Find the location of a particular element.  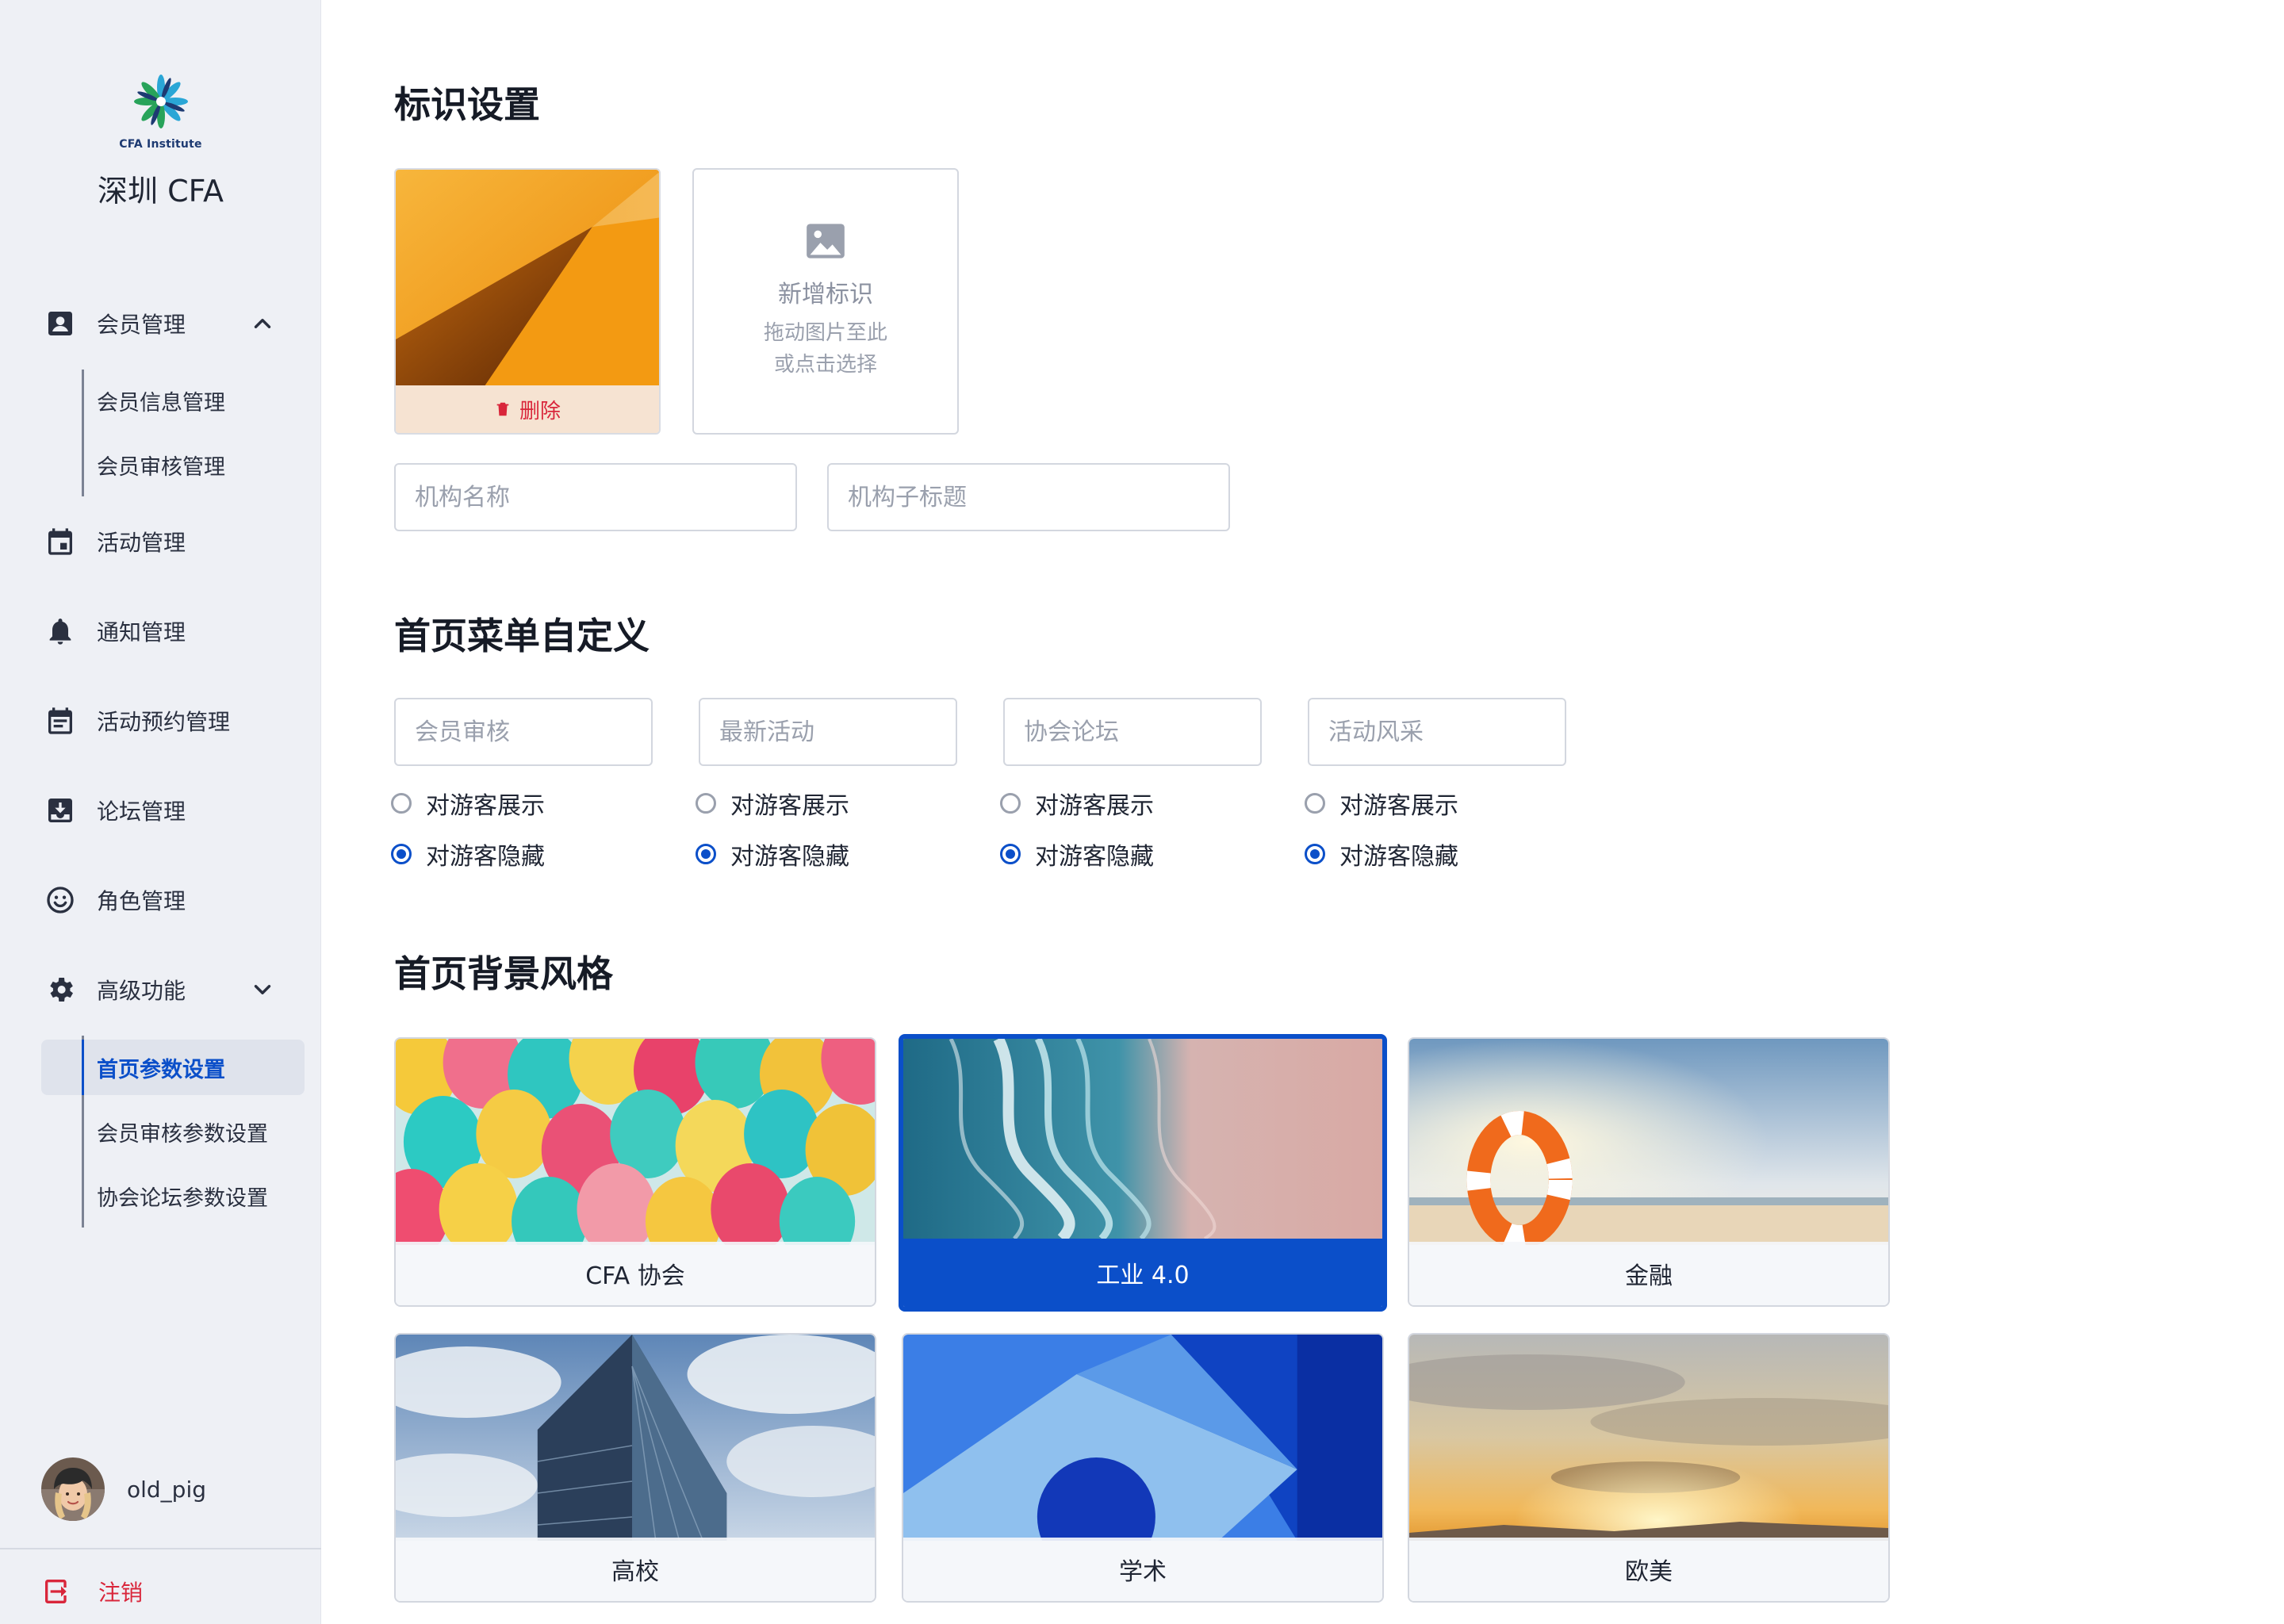

sidebar-item-review-settings: 会员审核参数设置 is located at coordinates (194, 1131).